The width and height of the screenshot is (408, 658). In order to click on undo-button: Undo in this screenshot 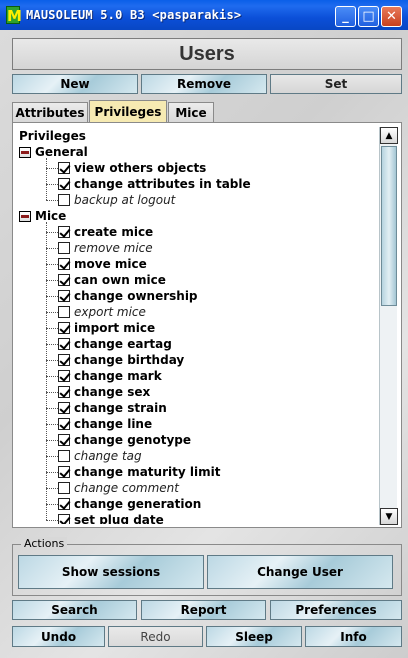, I will do `click(58, 636)`.